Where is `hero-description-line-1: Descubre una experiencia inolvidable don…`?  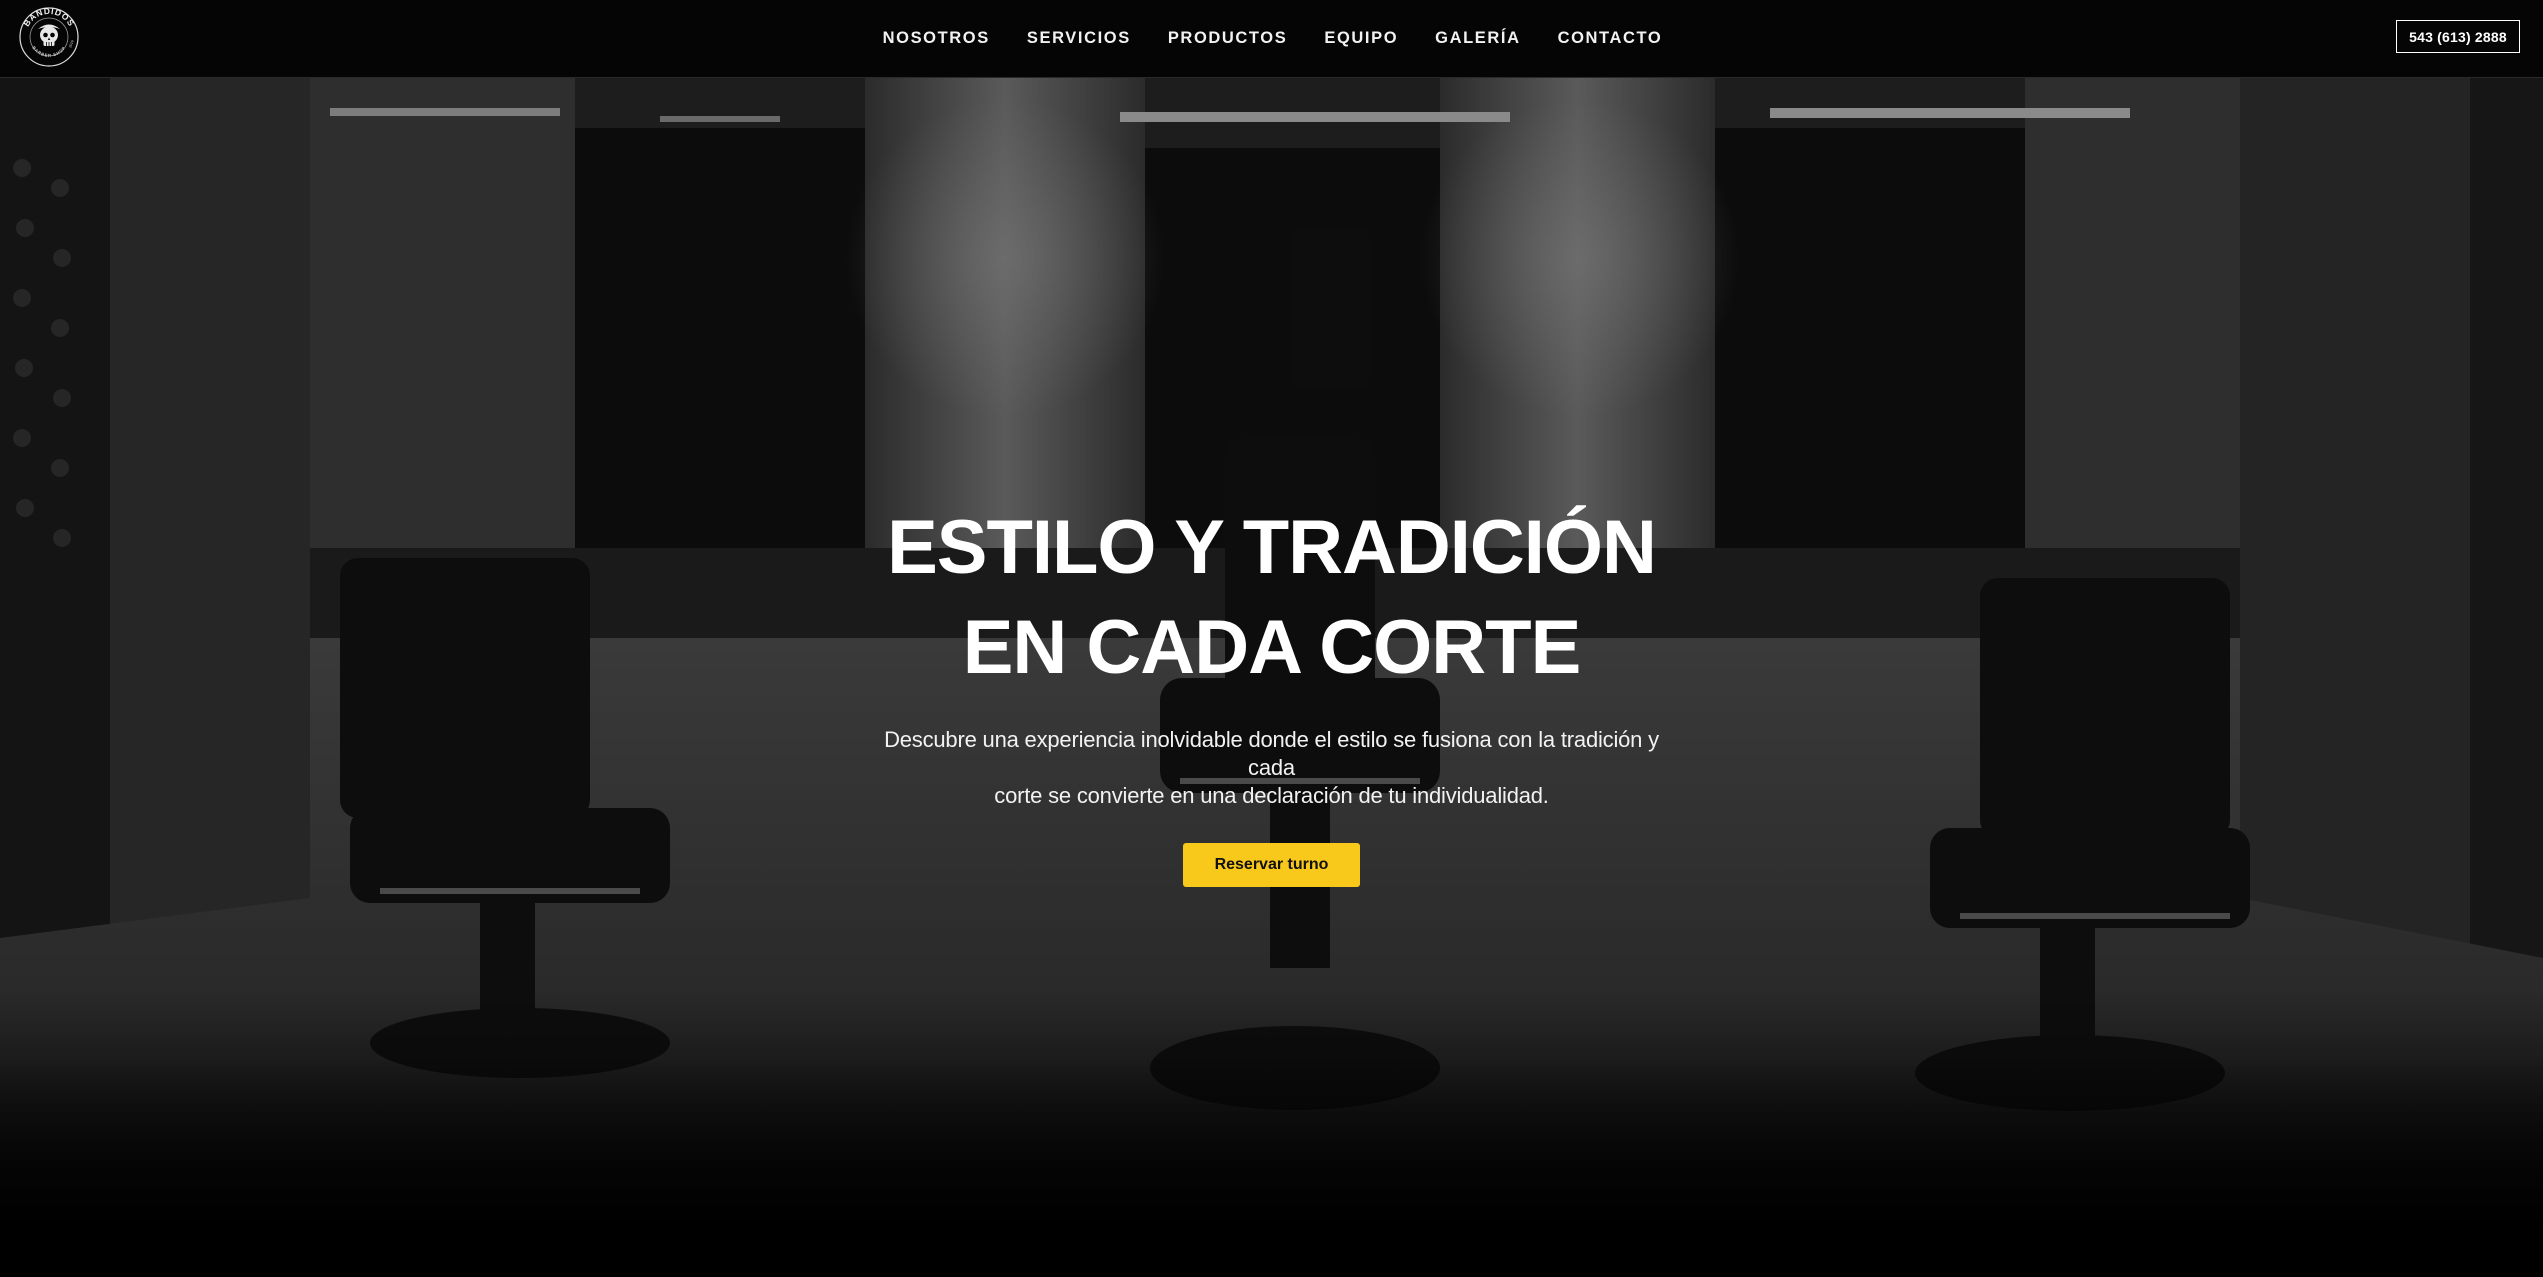 hero-description-line-1: Descubre una experiencia inolvidable don… is located at coordinates (1271, 753).